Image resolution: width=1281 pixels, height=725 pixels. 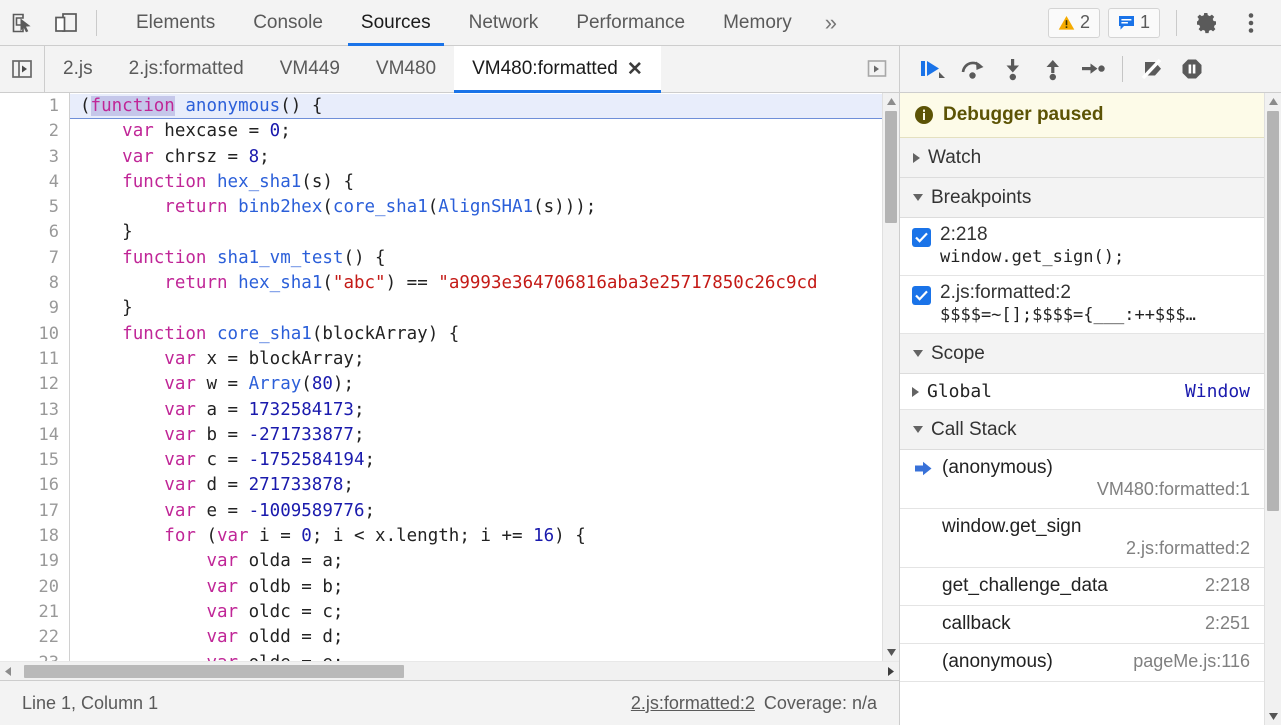 I want to click on code-line: function sha1_vm_test() {, so click(x=484, y=258).